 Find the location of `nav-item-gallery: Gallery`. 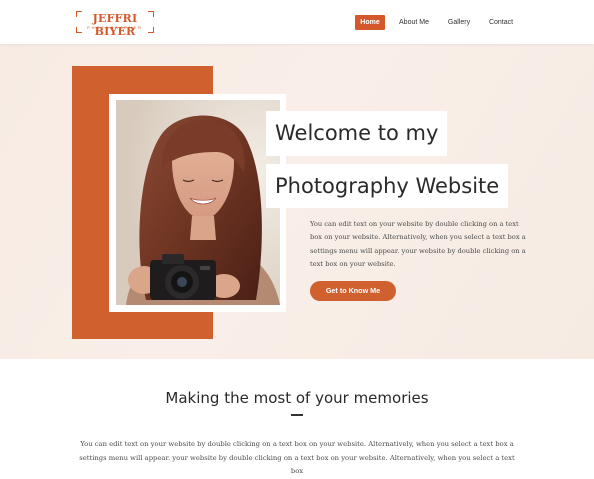

nav-item-gallery: Gallery is located at coordinates (459, 22).